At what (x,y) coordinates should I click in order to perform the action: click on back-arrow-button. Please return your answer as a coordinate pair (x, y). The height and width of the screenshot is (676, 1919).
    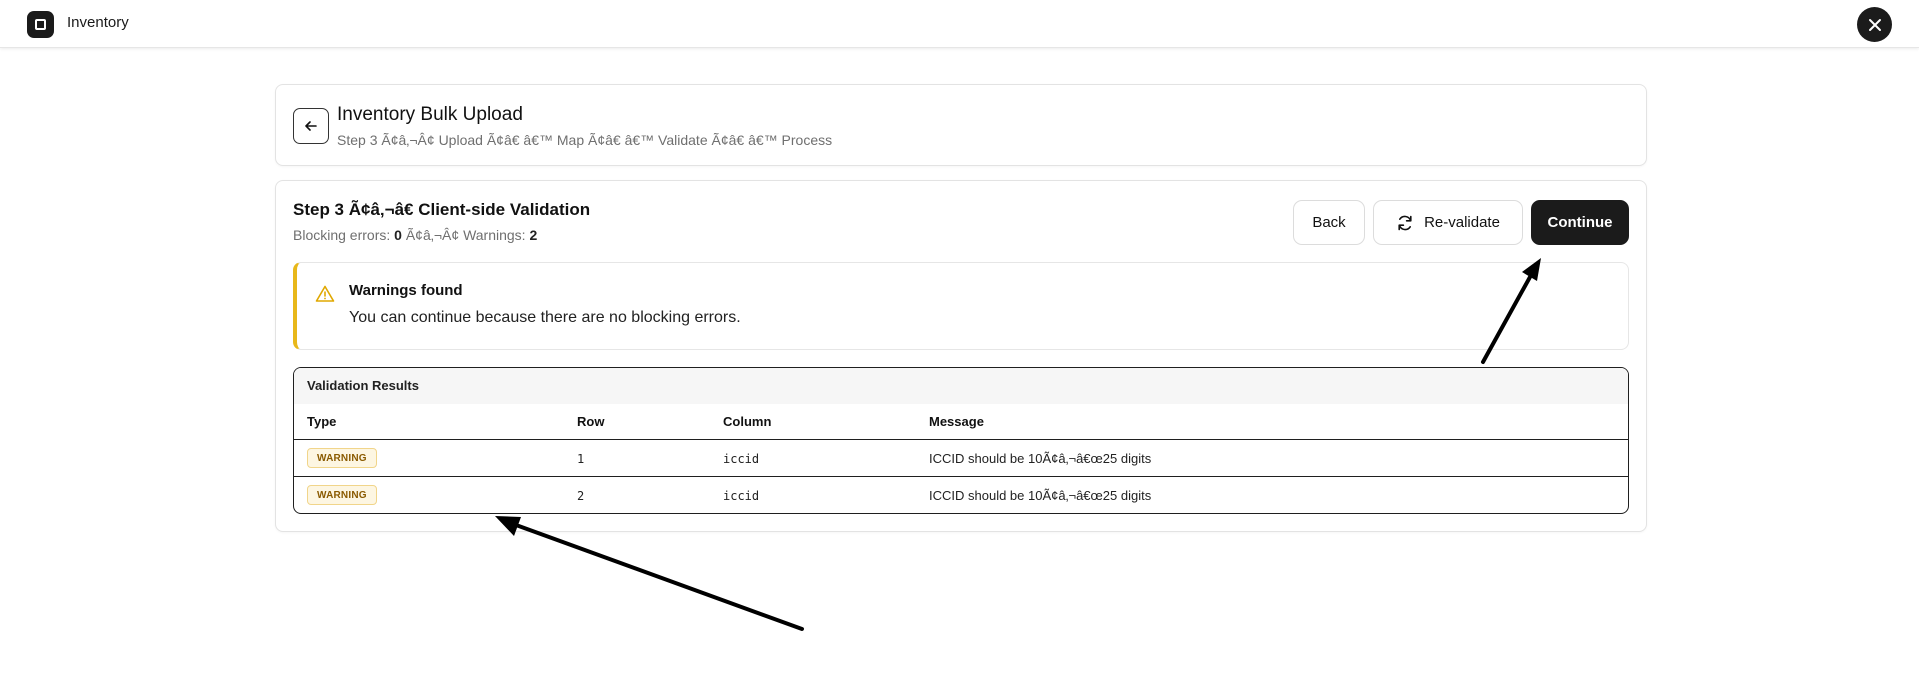
    Looking at the image, I should click on (311, 126).